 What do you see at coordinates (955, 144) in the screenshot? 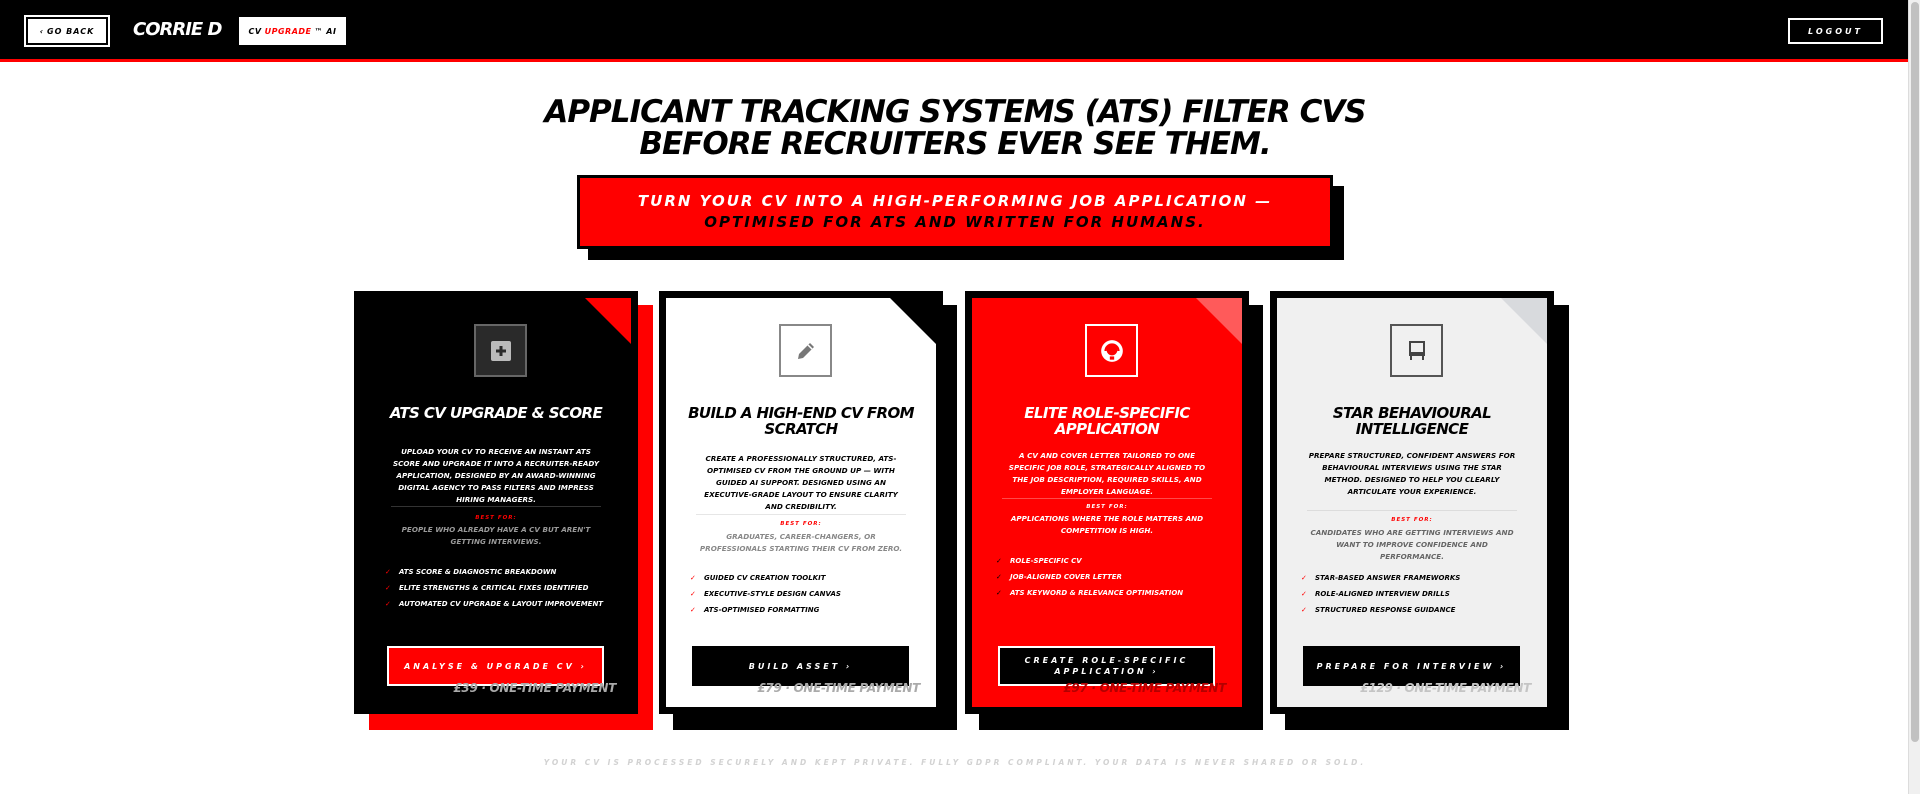
I see `headline-line-2: BEFORE RECRUITERS EVER SEE THEM.` at bounding box center [955, 144].